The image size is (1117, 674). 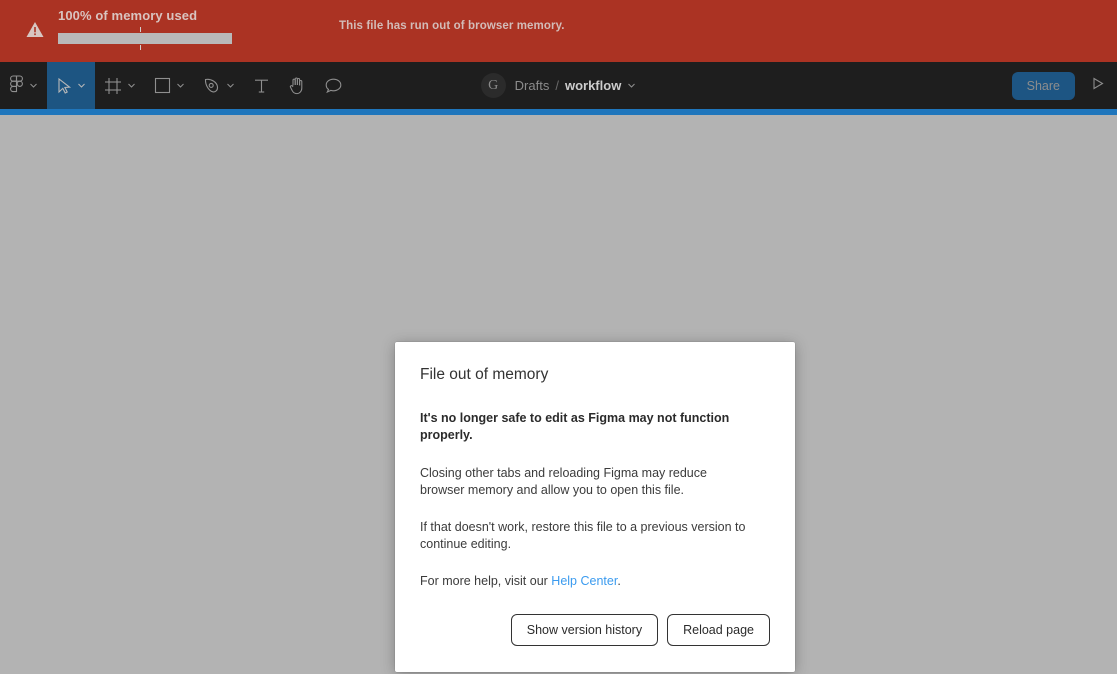 I want to click on figma-menu-button, so click(x=23, y=85).